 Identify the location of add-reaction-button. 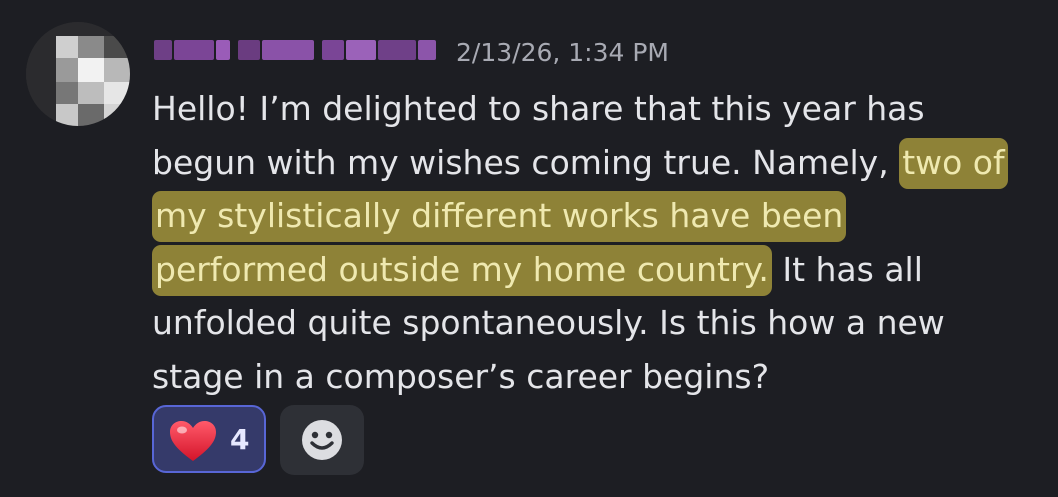
(322, 440).